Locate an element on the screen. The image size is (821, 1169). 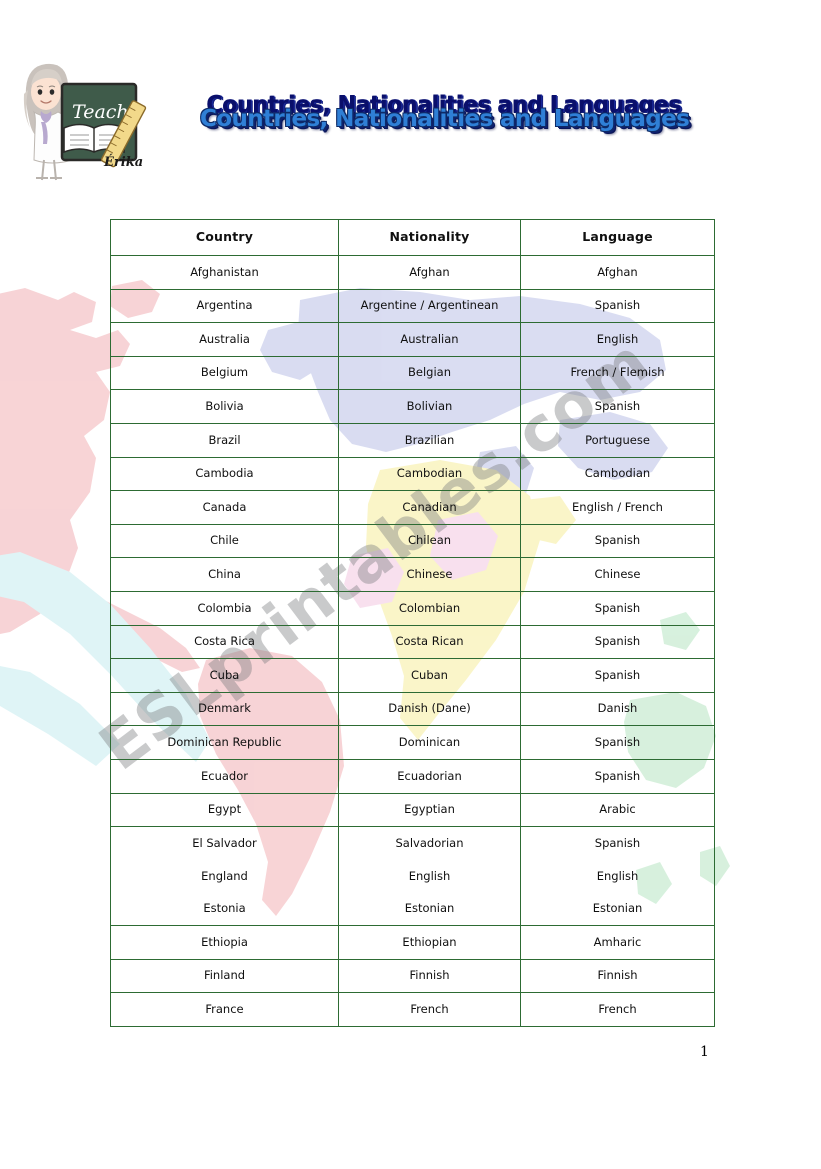
table-row: Finland Finnish Finnish is located at coordinates (412, 976).